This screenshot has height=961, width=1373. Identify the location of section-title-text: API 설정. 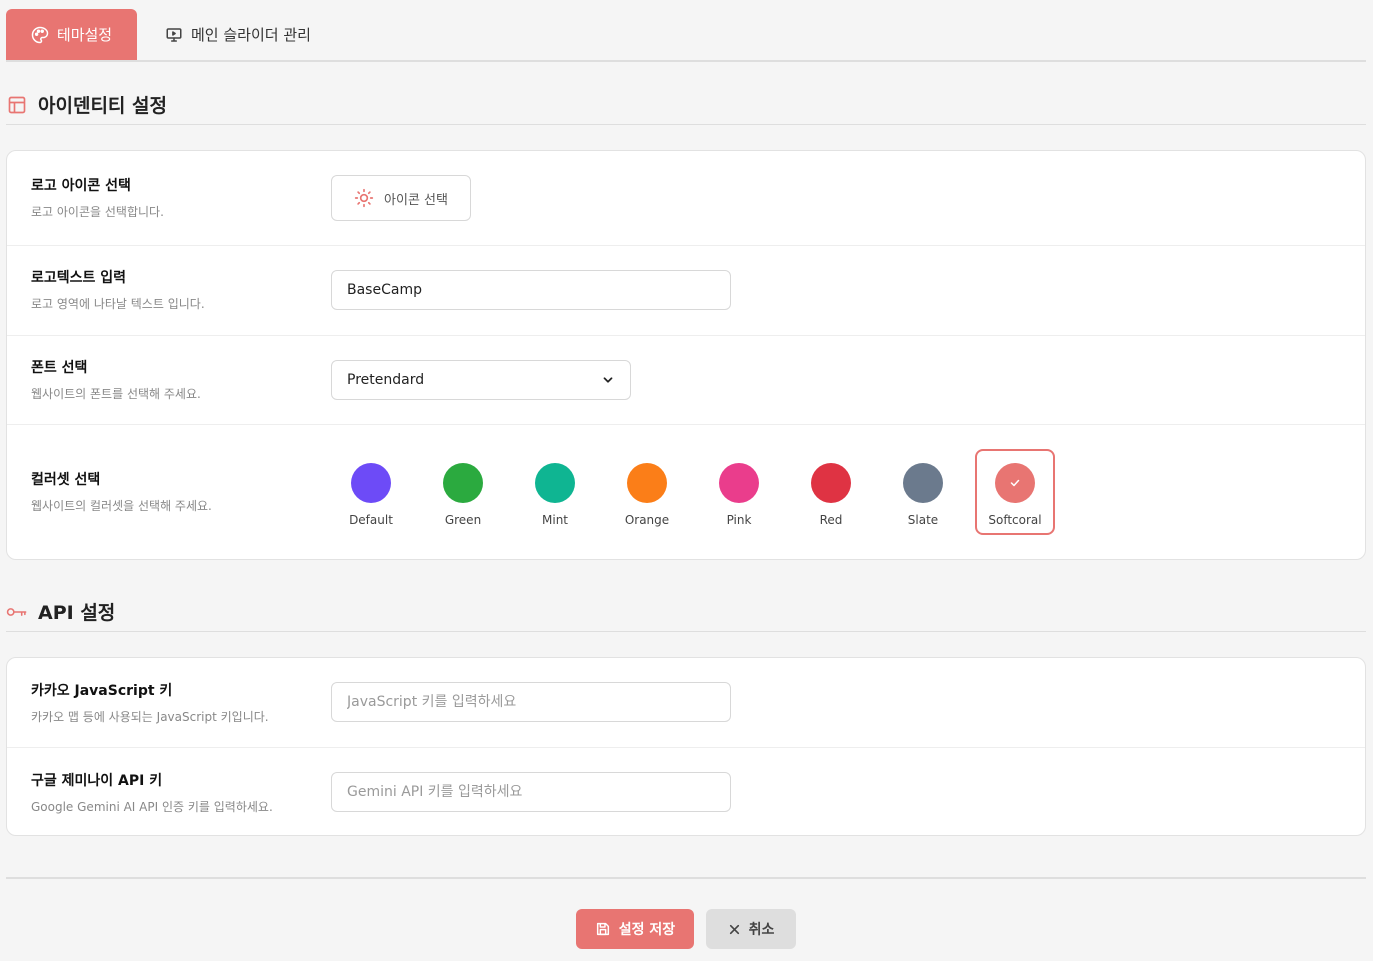
(77, 613).